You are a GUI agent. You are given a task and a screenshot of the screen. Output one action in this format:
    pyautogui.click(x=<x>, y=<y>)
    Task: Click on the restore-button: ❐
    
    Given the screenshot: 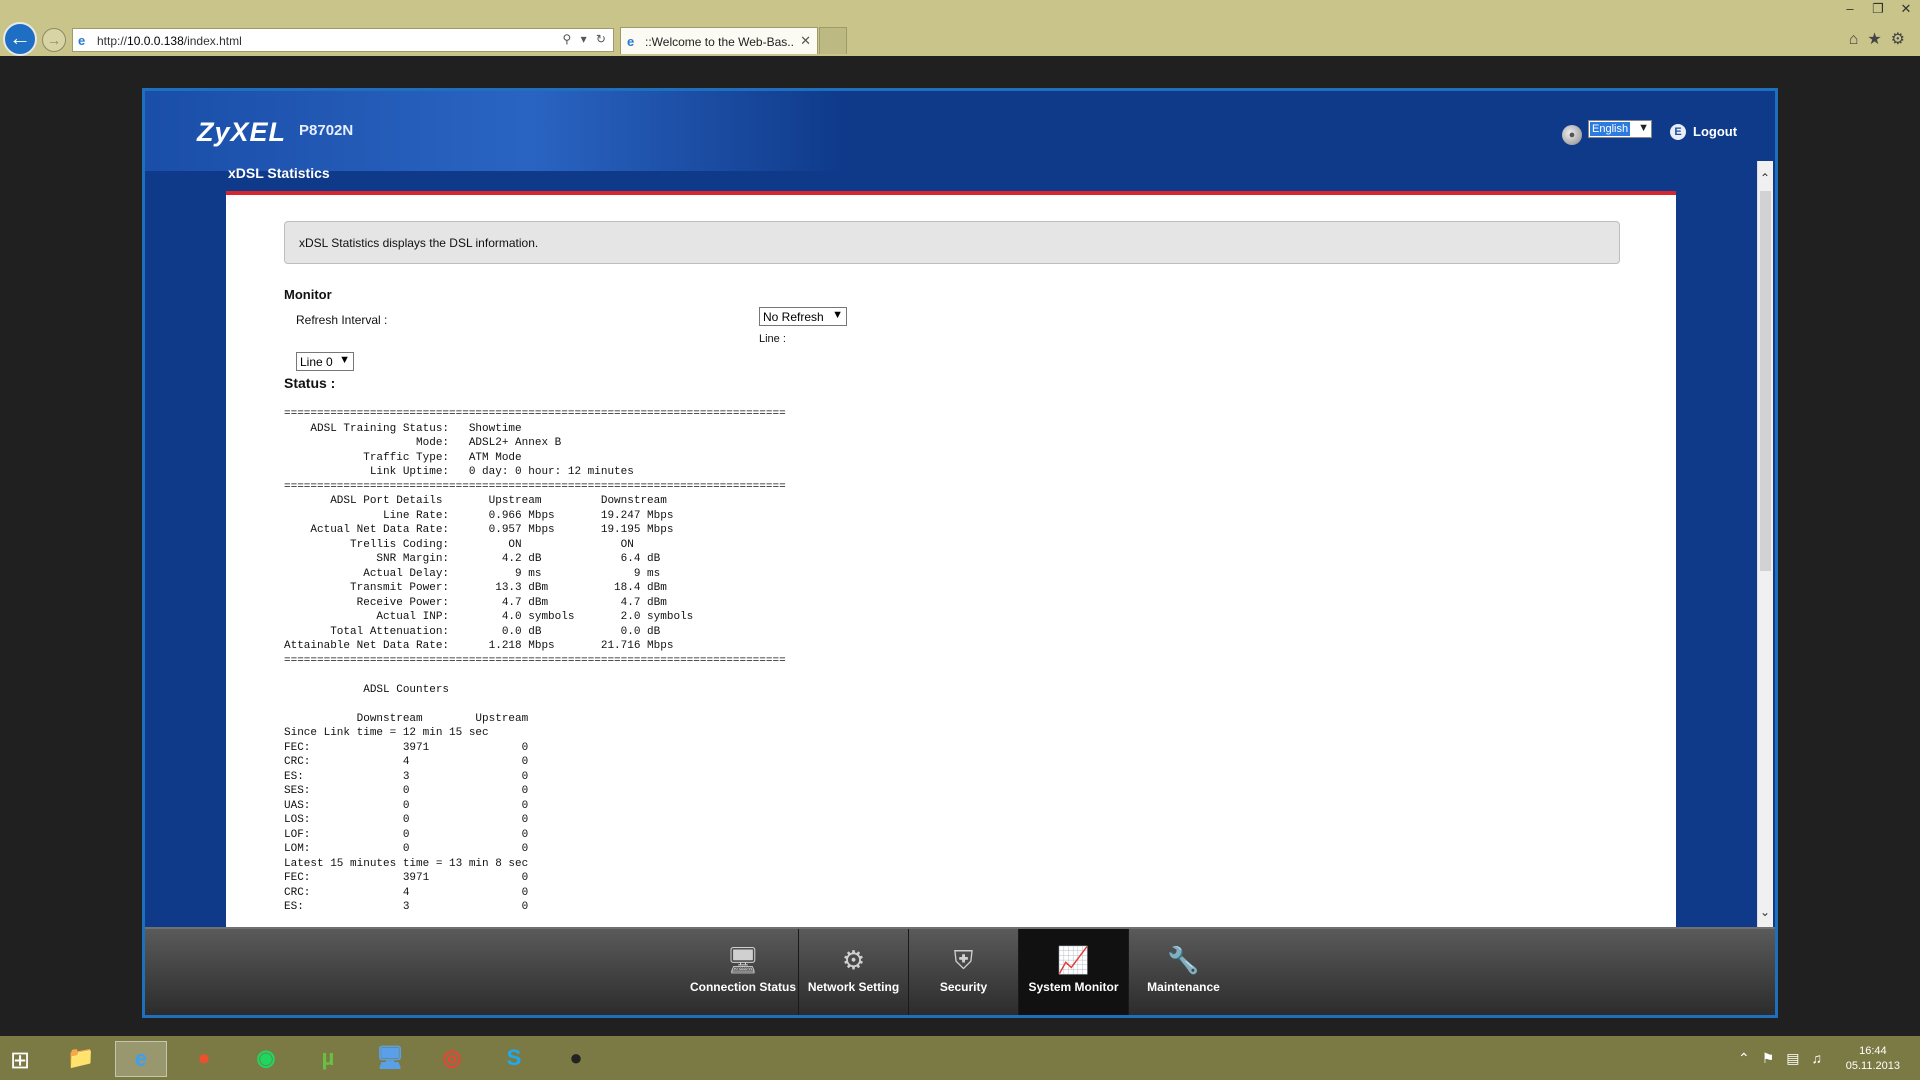 What is the action you would take?
    pyautogui.click(x=1878, y=9)
    